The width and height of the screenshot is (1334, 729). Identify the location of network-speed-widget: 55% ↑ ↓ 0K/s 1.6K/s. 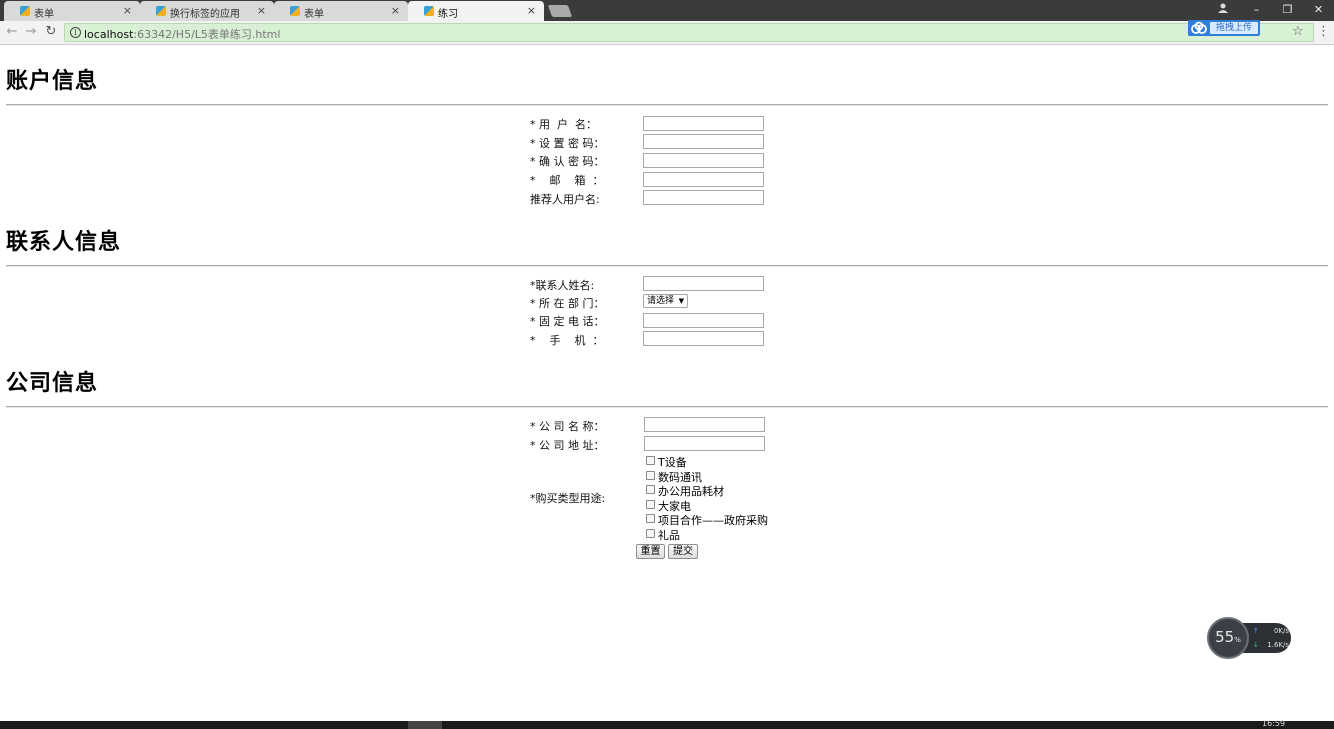
(1249, 638).